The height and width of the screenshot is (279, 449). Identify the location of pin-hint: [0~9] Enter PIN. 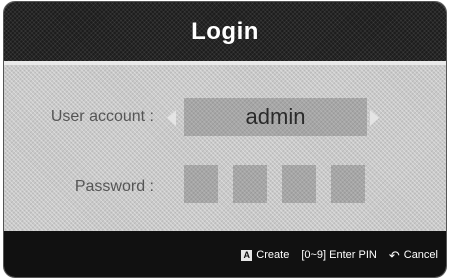
(339, 255).